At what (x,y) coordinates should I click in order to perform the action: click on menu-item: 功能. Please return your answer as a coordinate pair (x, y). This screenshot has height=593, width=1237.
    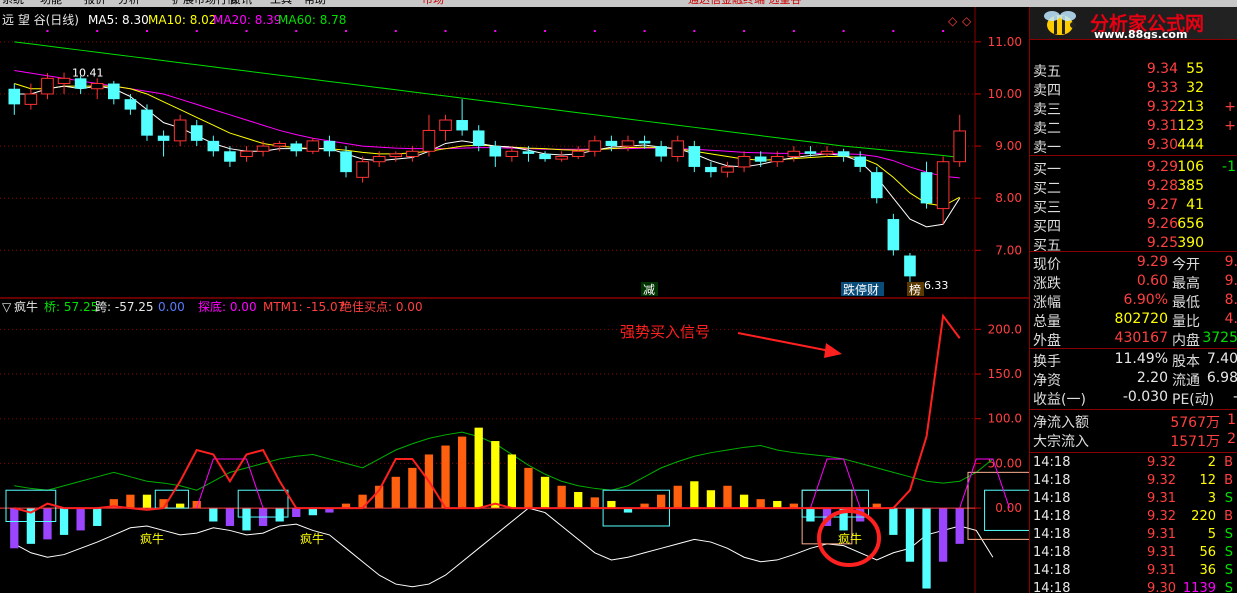
    Looking at the image, I should click on (51, 2).